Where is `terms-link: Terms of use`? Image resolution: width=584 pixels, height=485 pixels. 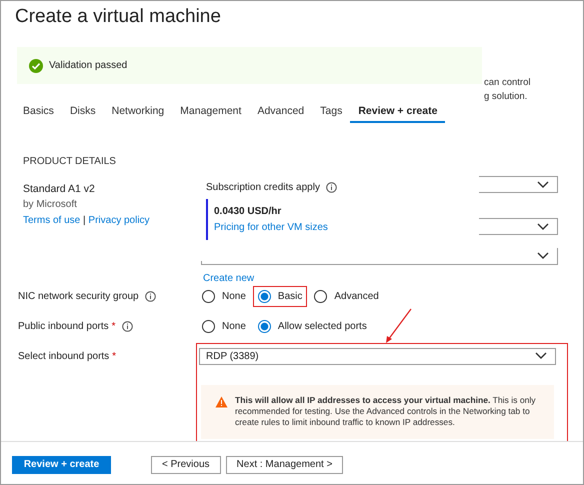 terms-link: Terms of use is located at coordinates (51, 220).